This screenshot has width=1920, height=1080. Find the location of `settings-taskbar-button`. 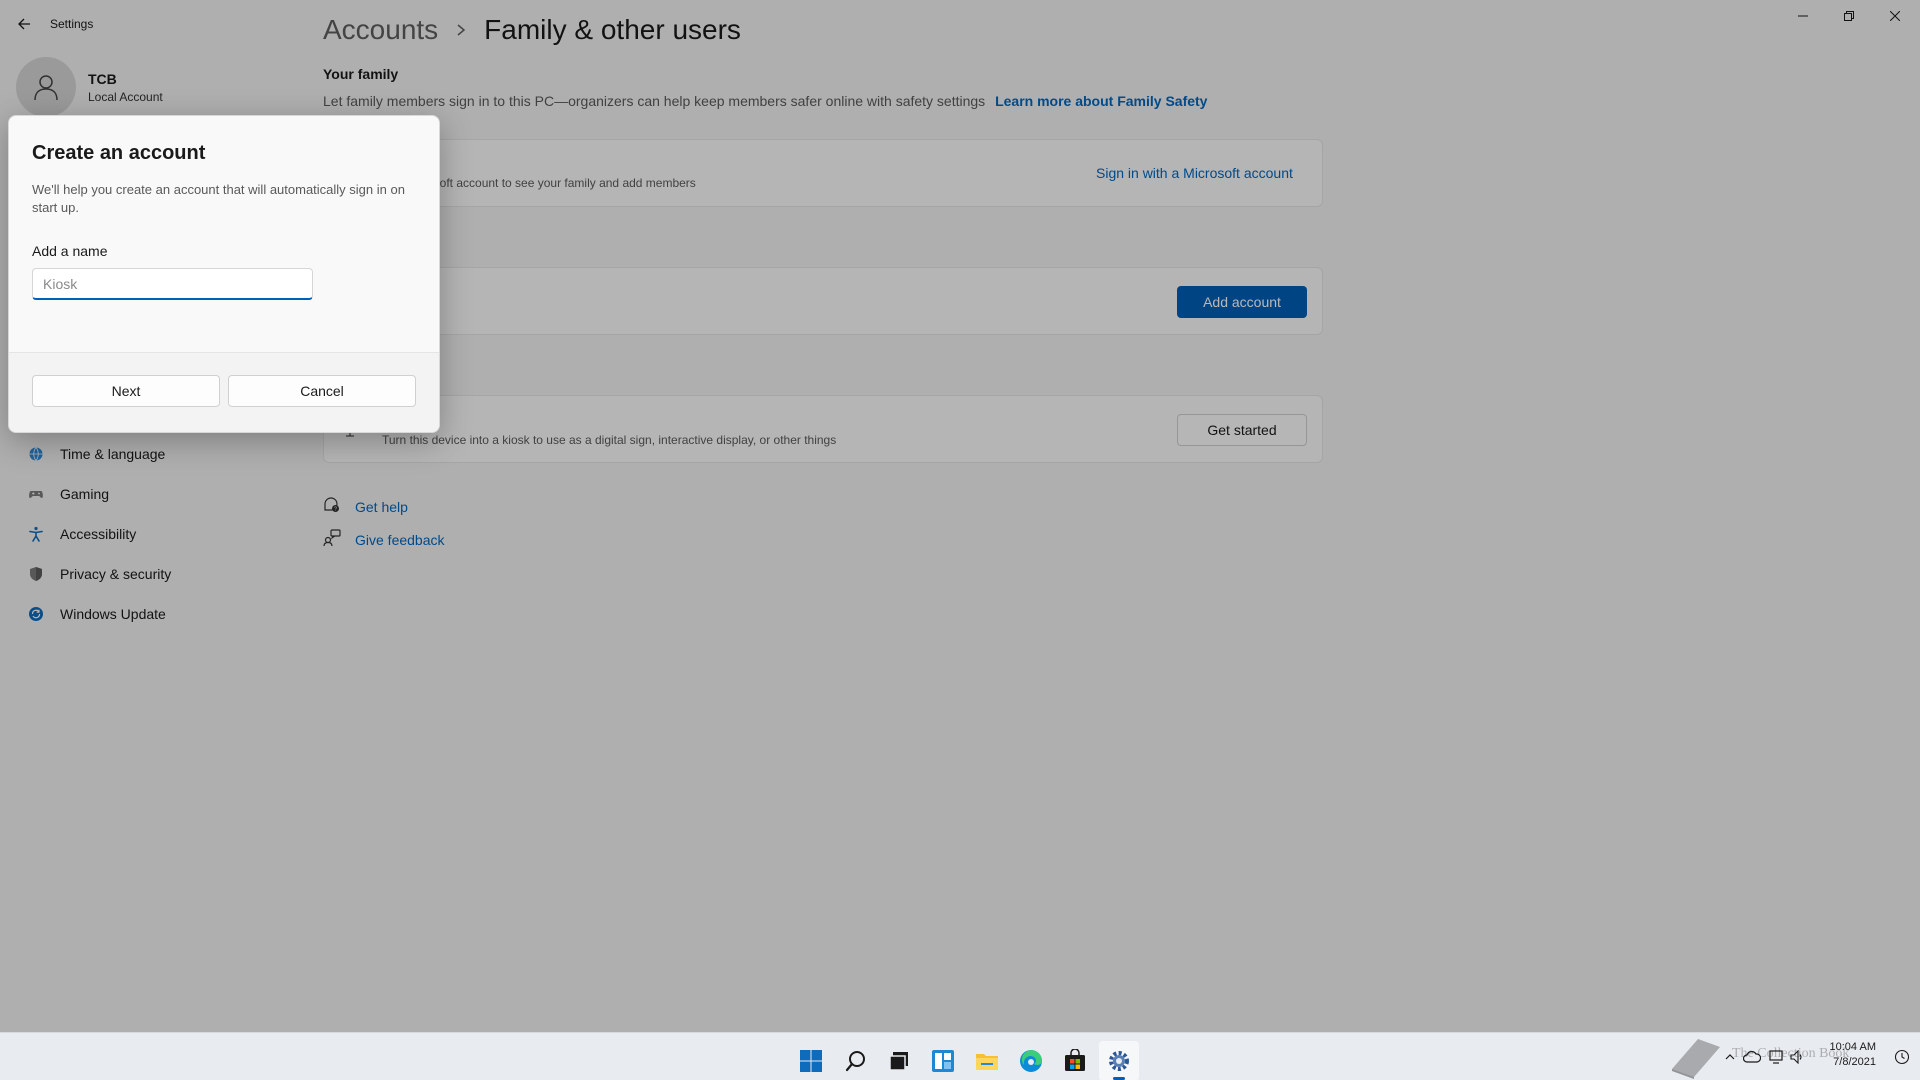

settings-taskbar-button is located at coordinates (1119, 1060).